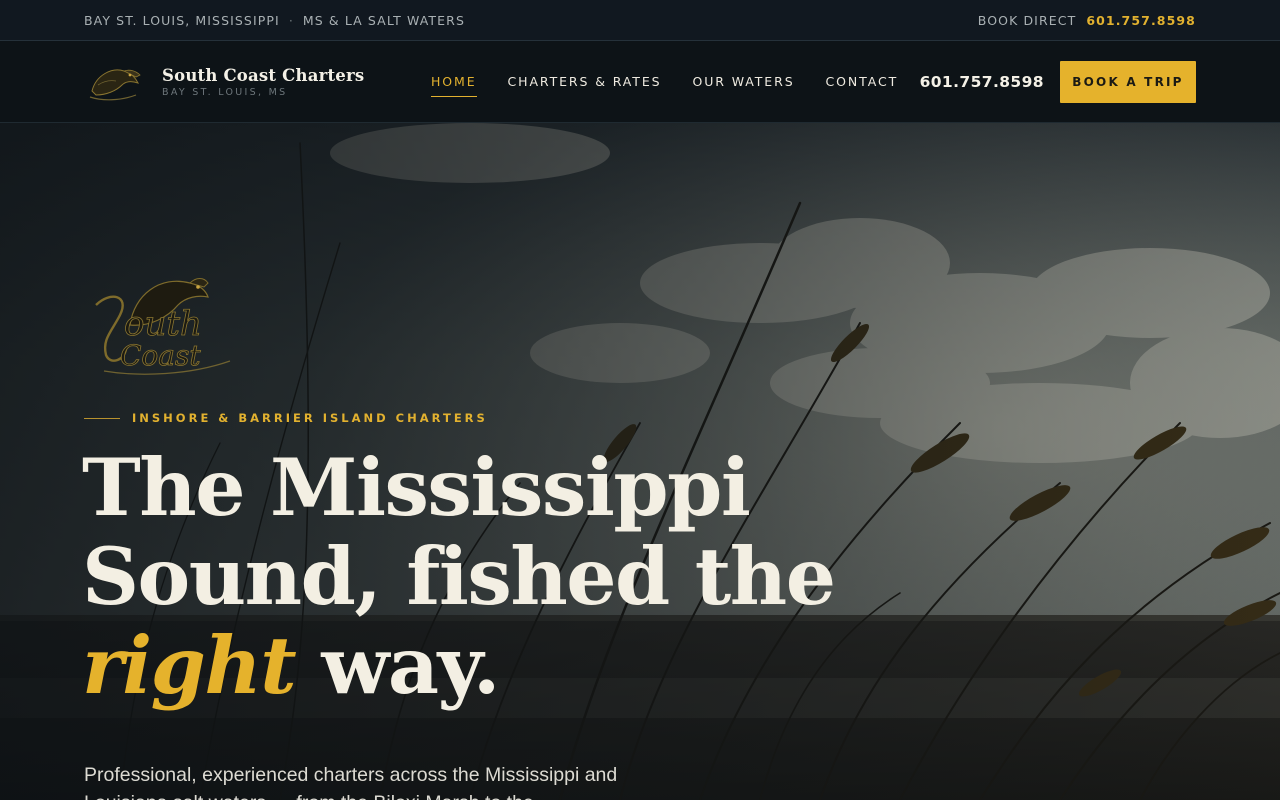 Image resolution: width=1280 pixels, height=800 pixels. What do you see at coordinates (160, 355) in the screenshot?
I see `svg-text: Coast` at bounding box center [160, 355].